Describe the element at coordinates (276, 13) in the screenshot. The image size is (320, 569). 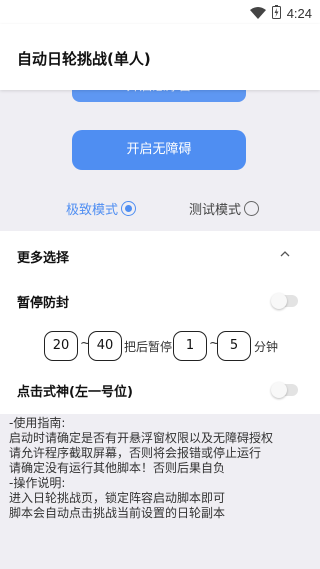
I see `battery-charging-icon` at that location.